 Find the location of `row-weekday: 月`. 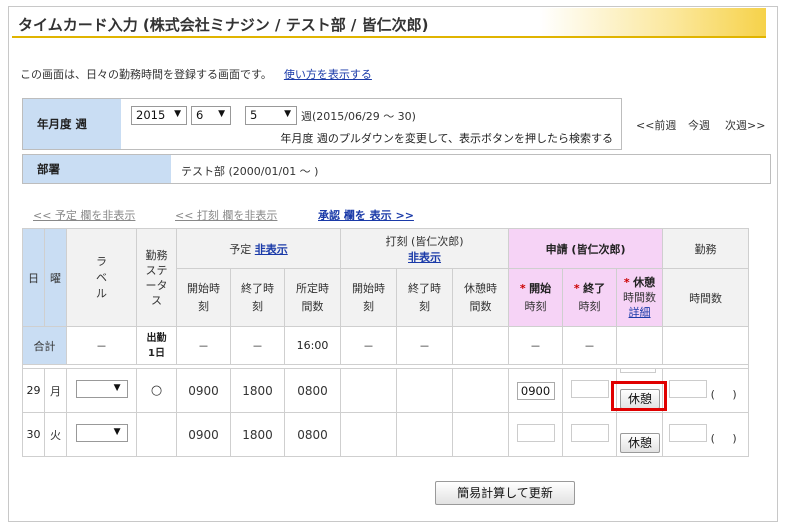

row-weekday: 月 is located at coordinates (55, 390).